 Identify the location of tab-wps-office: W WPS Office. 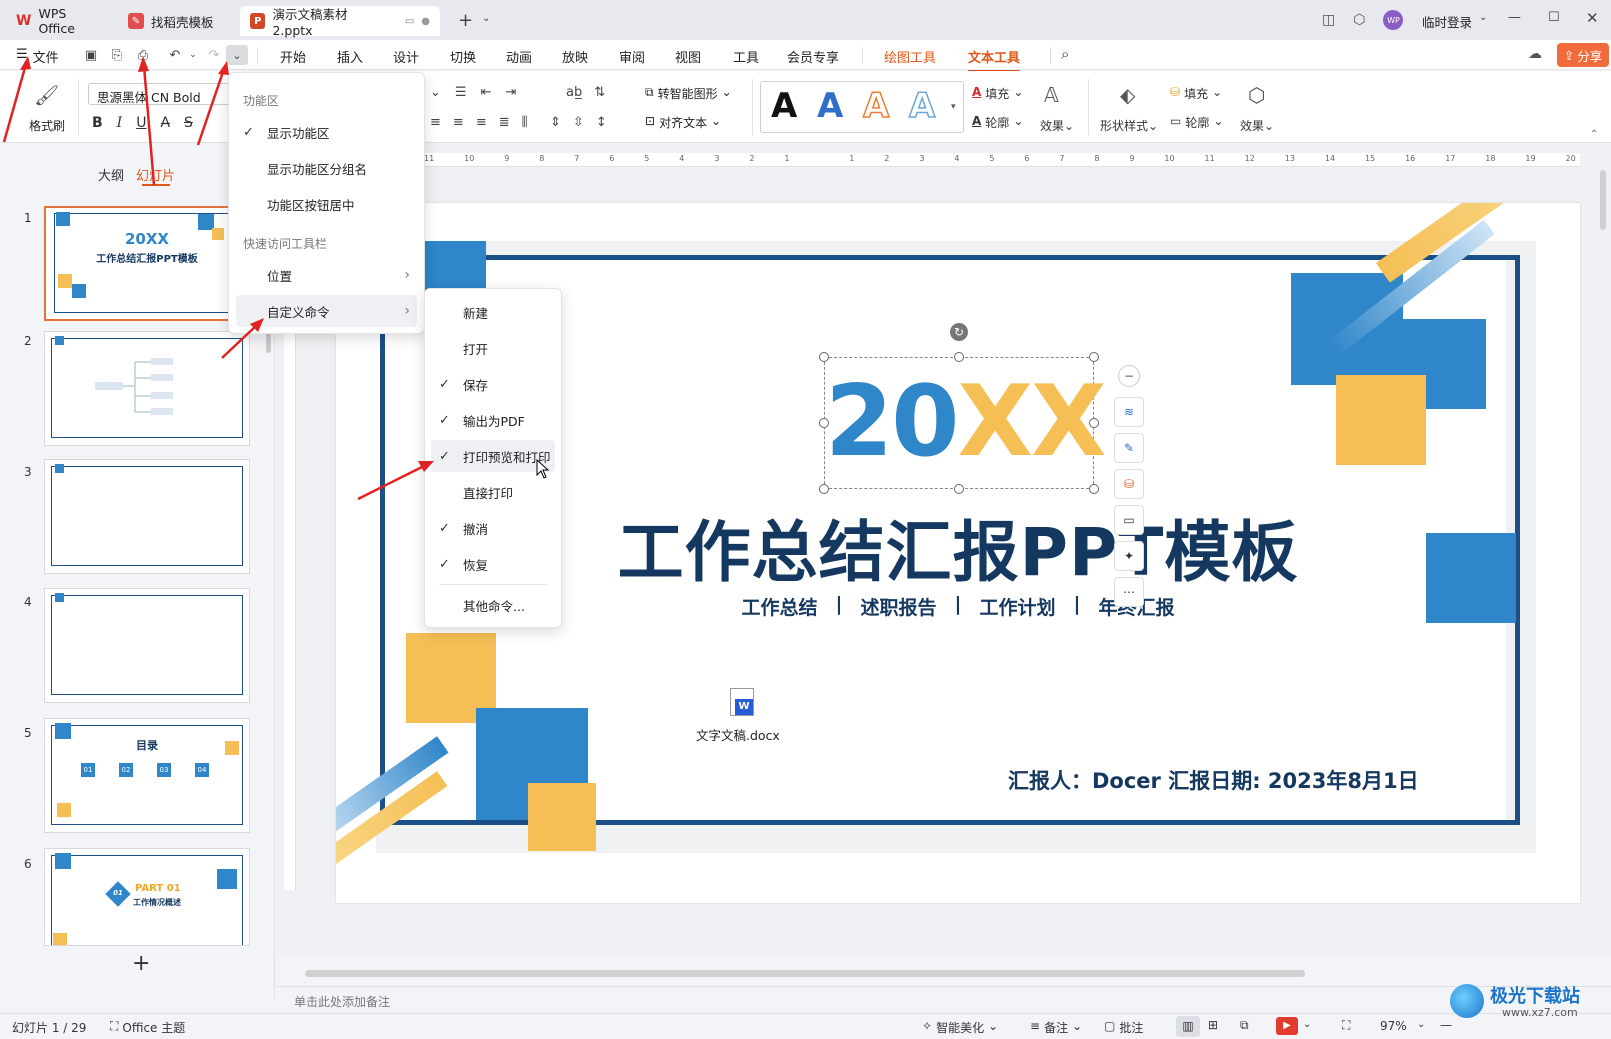
(58, 21).